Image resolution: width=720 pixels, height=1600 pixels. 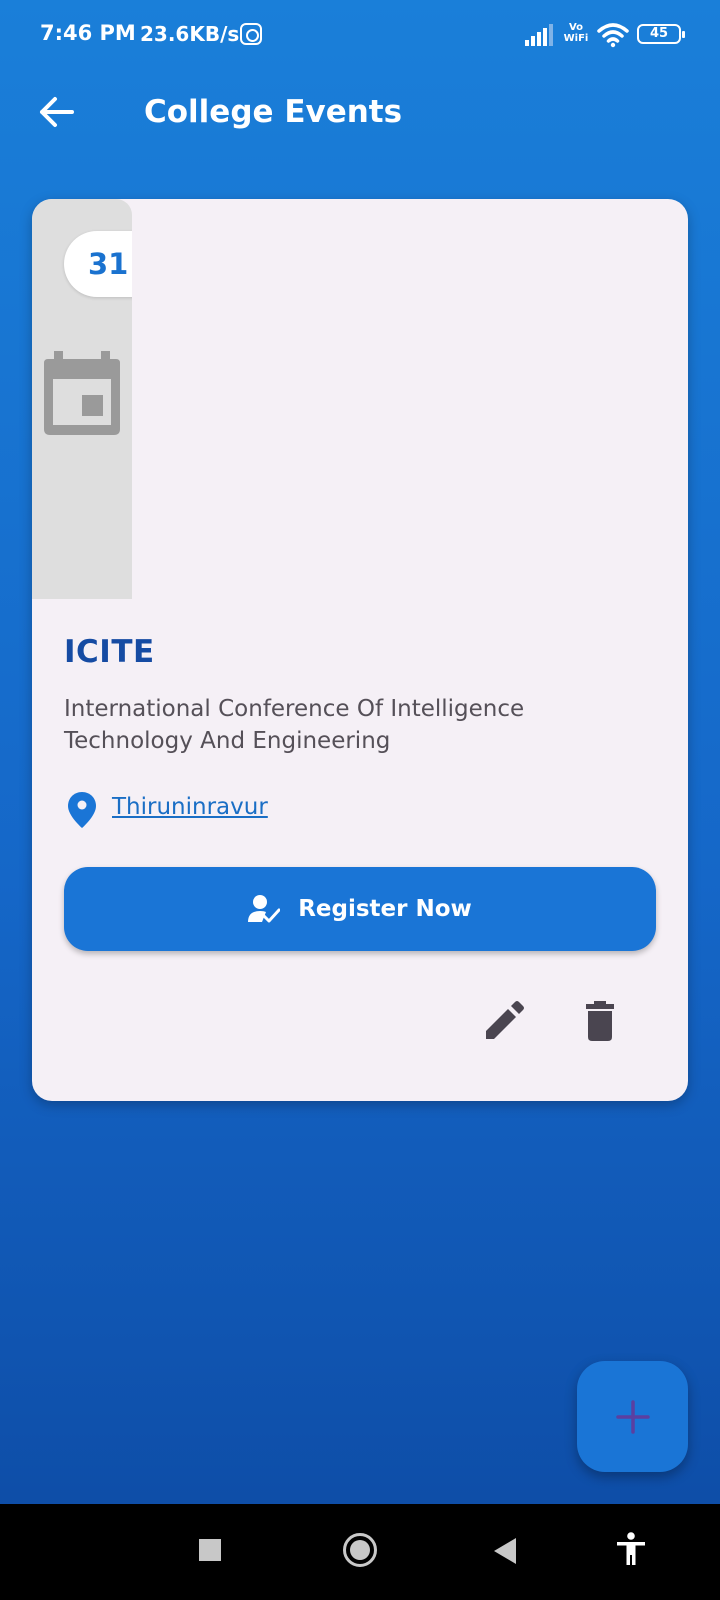 I want to click on system-nav-bar, so click(x=360, y=1552).